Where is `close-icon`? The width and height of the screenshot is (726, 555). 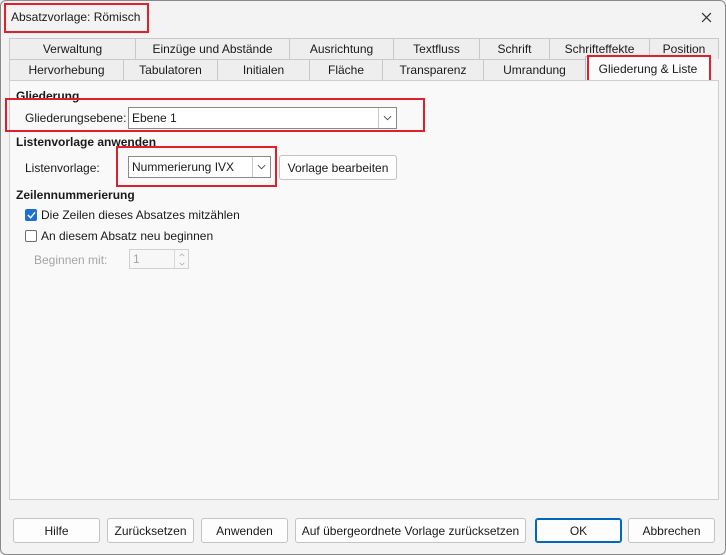 close-icon is located at coordinates (706, 17).